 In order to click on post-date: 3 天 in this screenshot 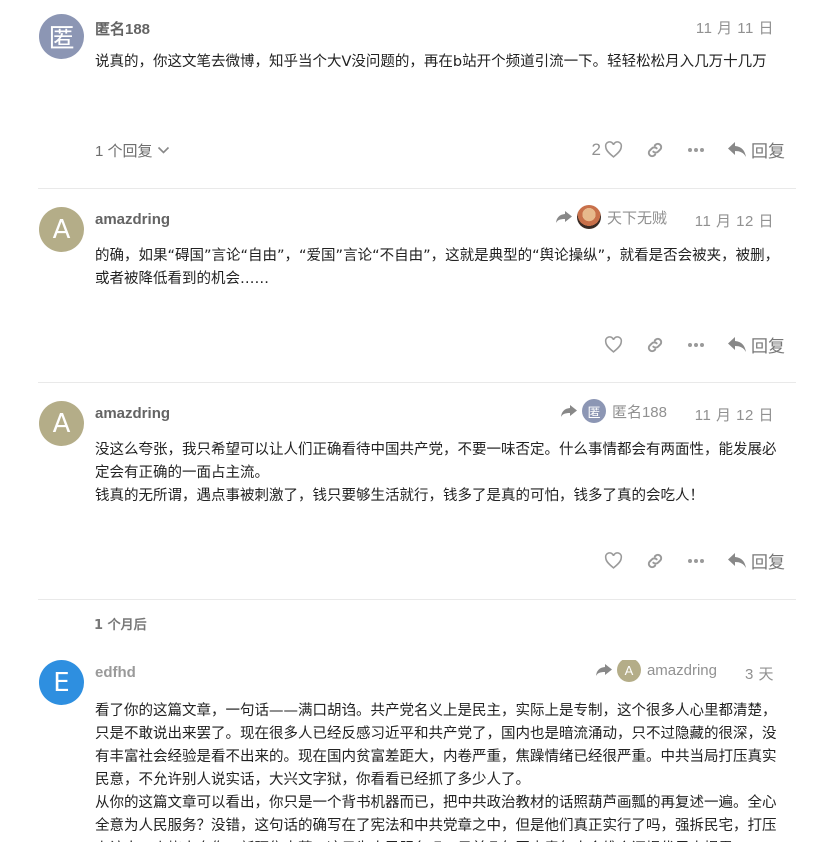, I will do `click(759, 673)`.